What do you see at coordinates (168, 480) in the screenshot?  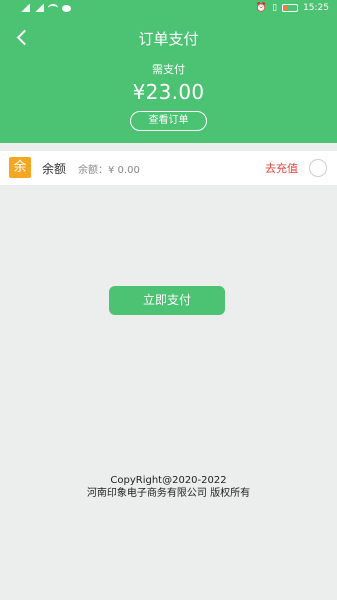 I see `copyright-text: CopyRight@2020-2022` at bounding box center [168, 480].